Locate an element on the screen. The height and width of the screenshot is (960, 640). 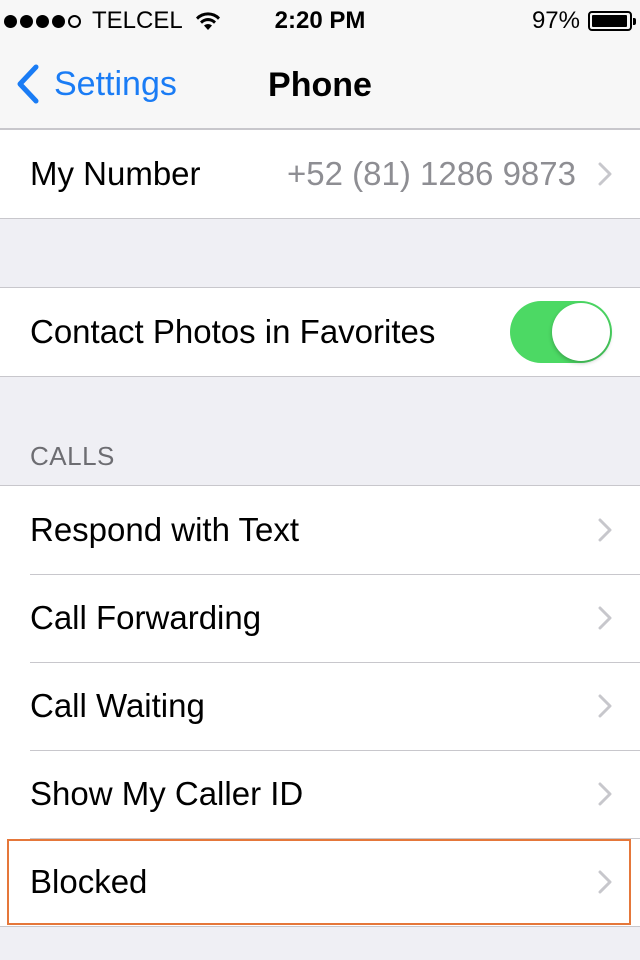
call-waiting-label: Call Waiting is located at coordinates (117, 705).